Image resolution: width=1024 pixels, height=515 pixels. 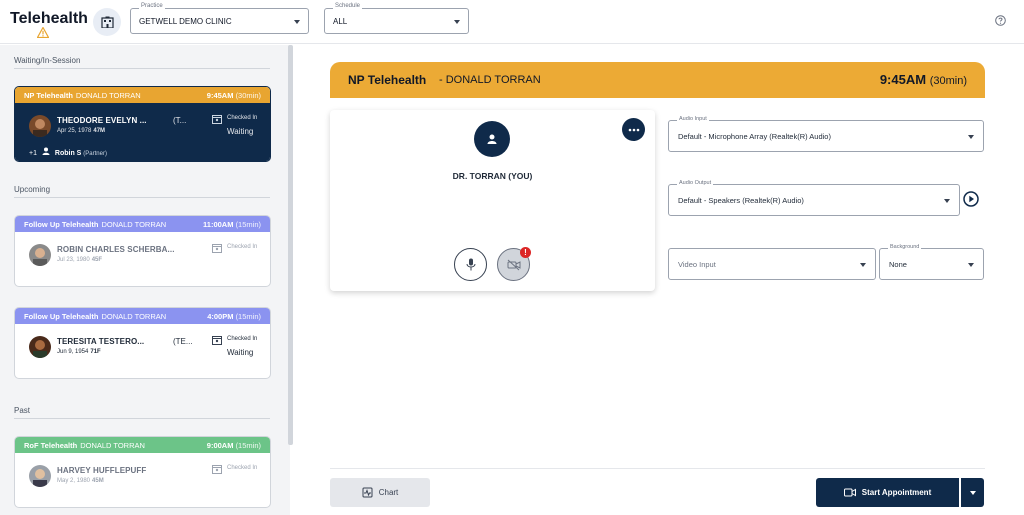 I want to click on warning-icon, so click(x=43, y=32).